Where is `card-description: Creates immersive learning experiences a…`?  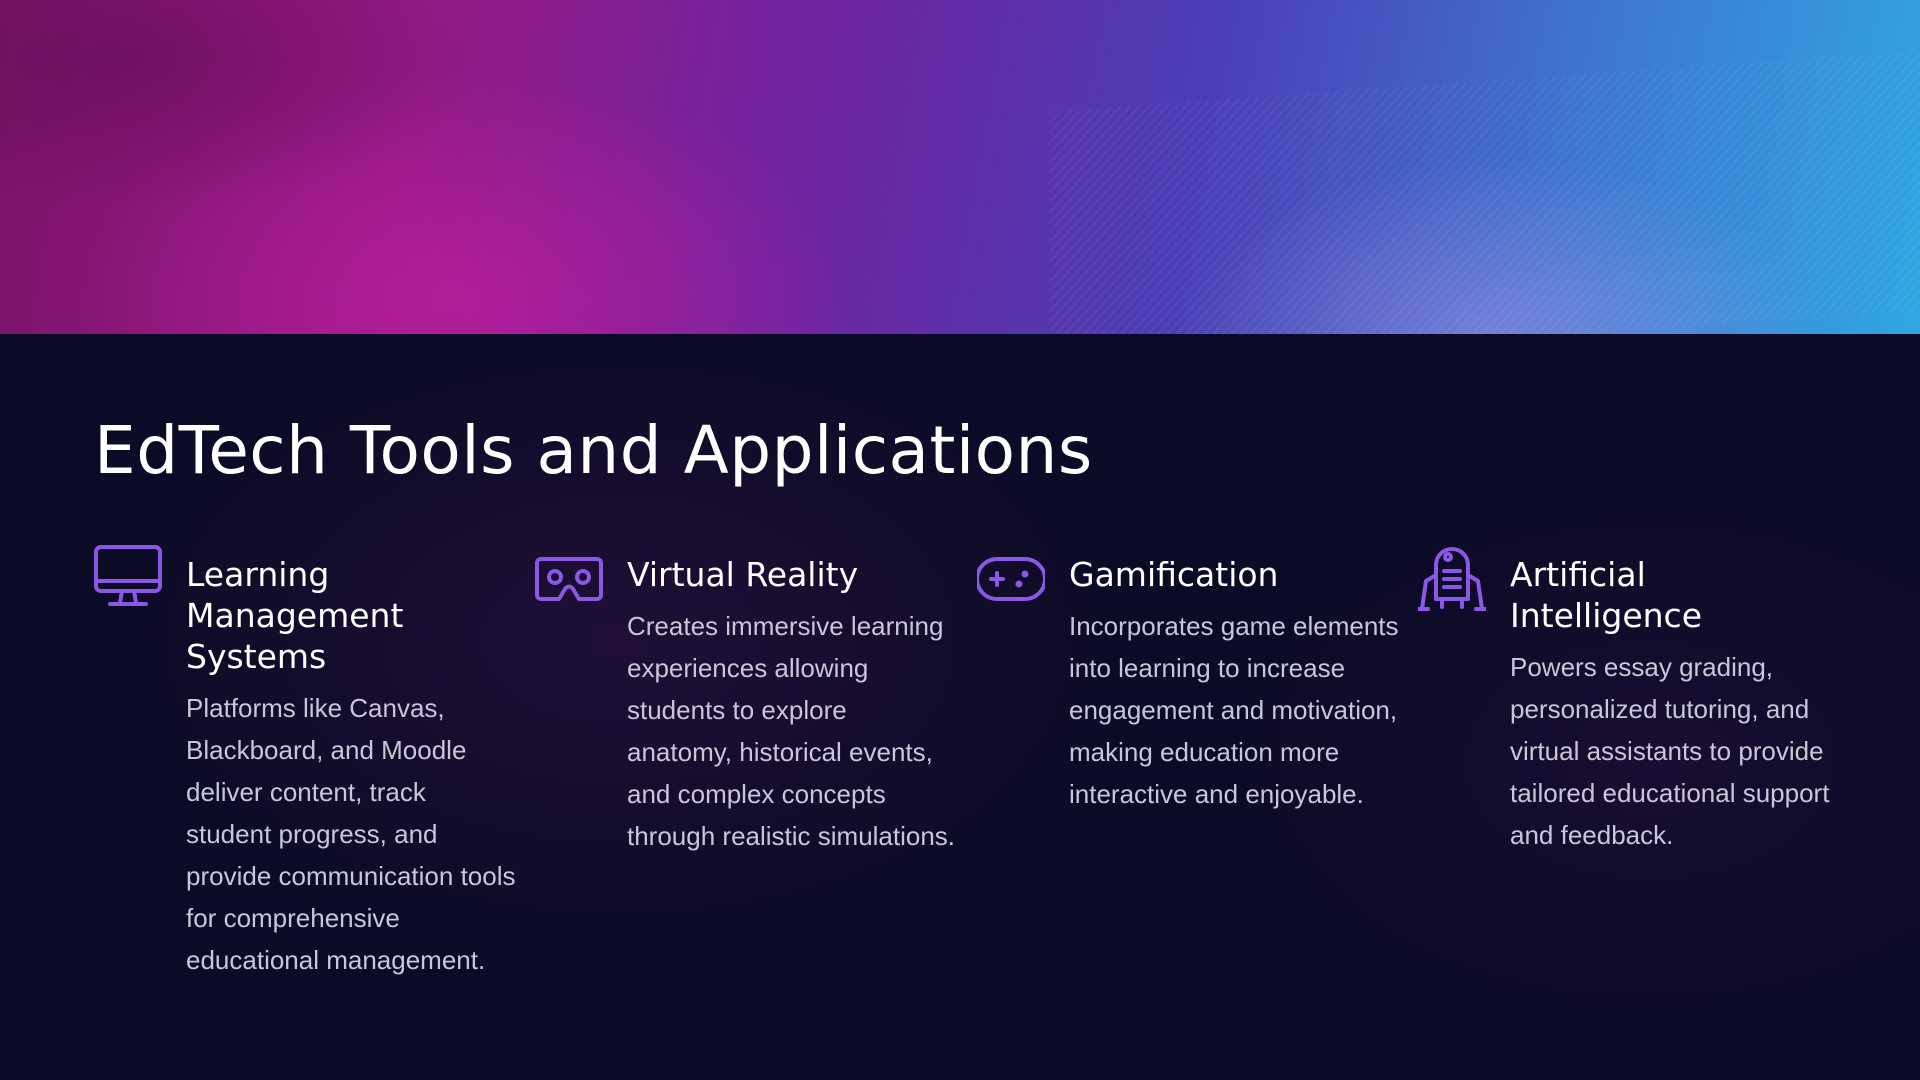 card-description: Creates immersive learning experiences a… is located at coordinates (791, 731).